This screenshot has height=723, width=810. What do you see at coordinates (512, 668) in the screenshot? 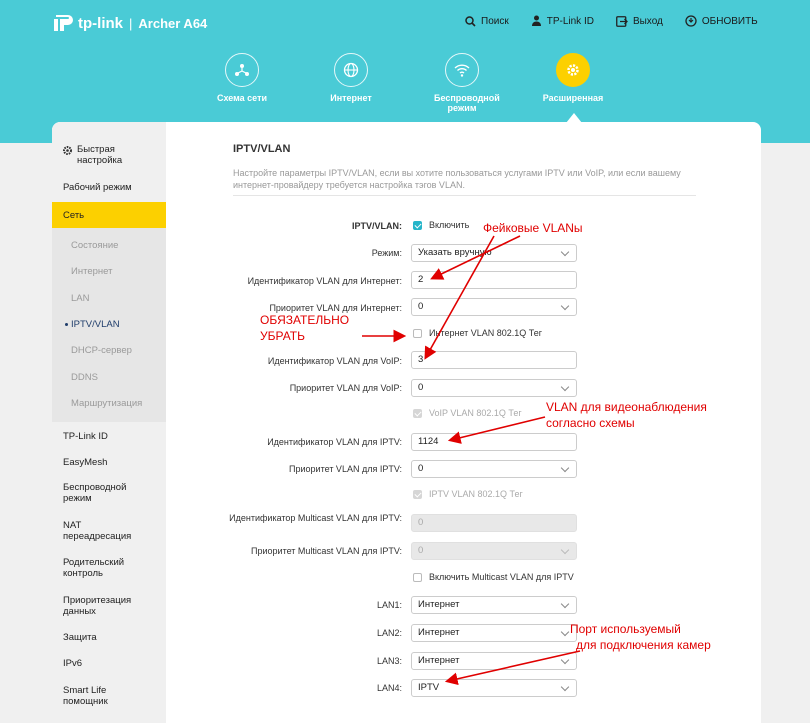
I see `arrow-to-lan4` at bounding box center [512, 668].